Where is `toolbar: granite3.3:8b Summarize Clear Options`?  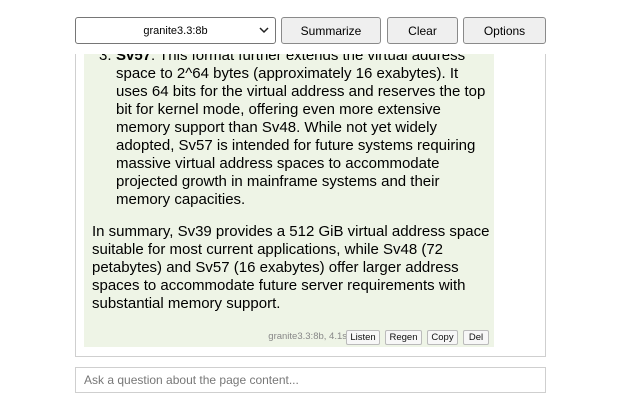 toolbar: granite3.3:8b Summarize Clear Options is located at coordinates (310, 30).